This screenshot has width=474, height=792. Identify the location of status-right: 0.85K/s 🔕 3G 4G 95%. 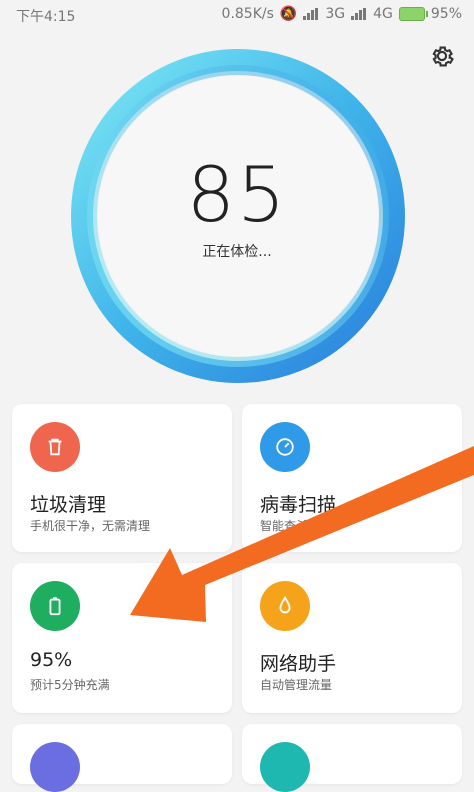
(342, 14).